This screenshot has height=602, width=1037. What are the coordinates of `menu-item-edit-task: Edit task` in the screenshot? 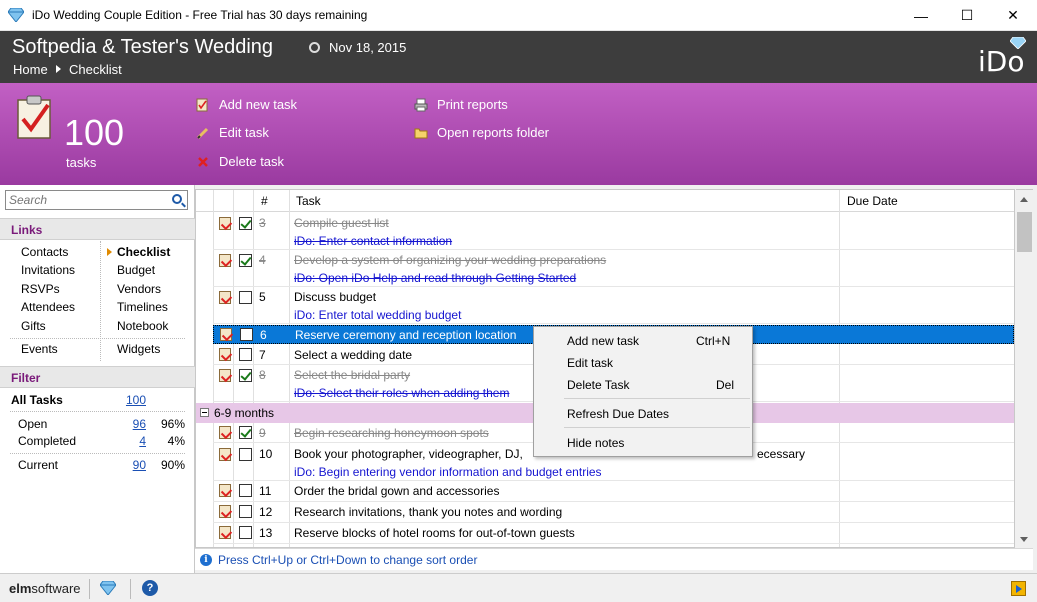 It's located at (643, 363).